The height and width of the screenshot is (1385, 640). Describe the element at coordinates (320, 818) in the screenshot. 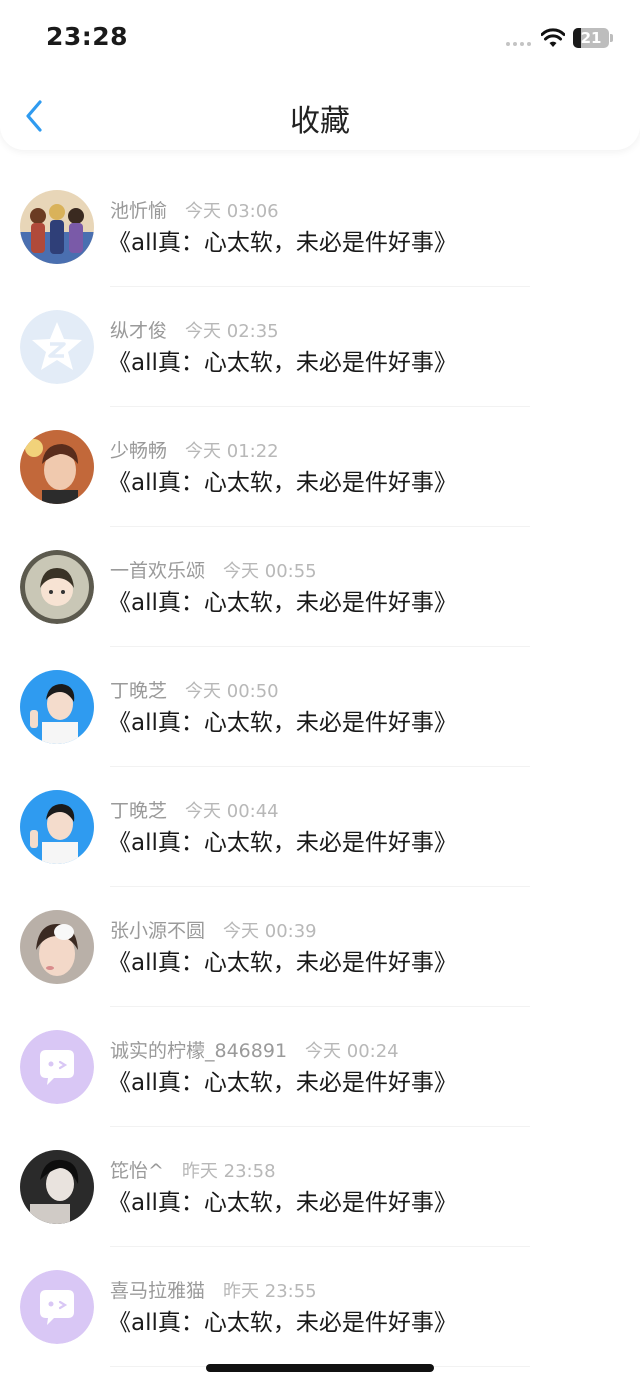

I see `list-item: 丁晚芝 今天 00:44 《all真：心太软，未必是件好事》` at that location.